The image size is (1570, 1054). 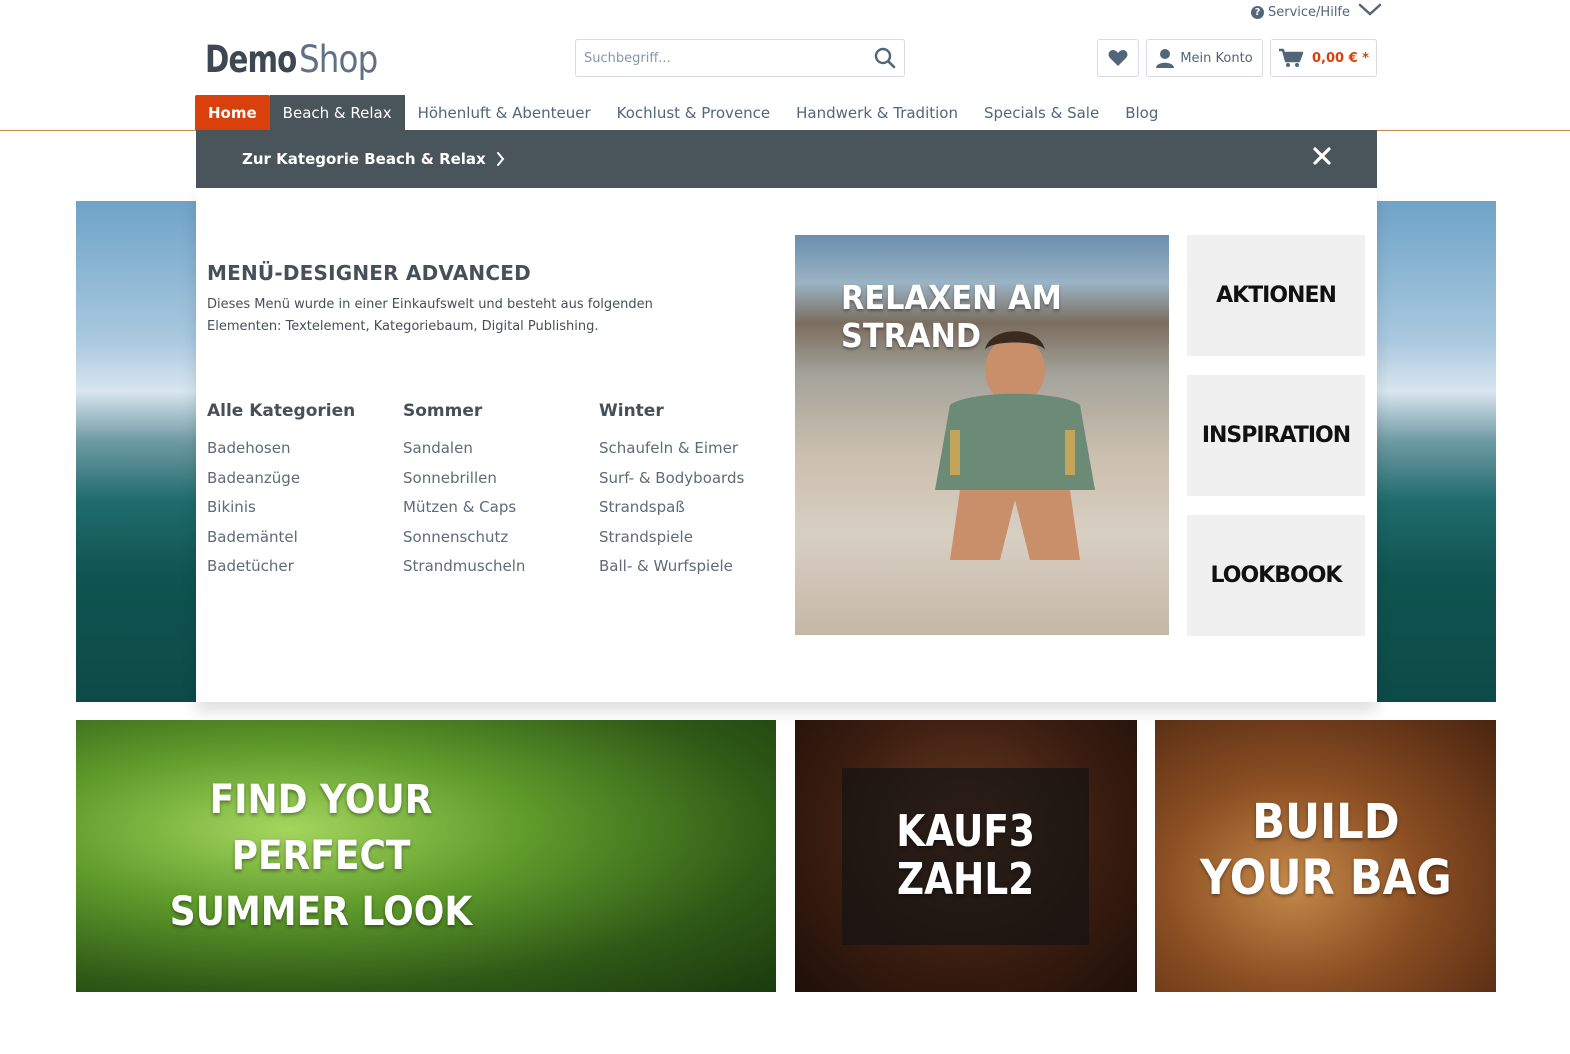 What do you see at coordinates (281, 567) in the screenshot?
I see `category-link-item: Badetücher` at bounding box center [281, 567].